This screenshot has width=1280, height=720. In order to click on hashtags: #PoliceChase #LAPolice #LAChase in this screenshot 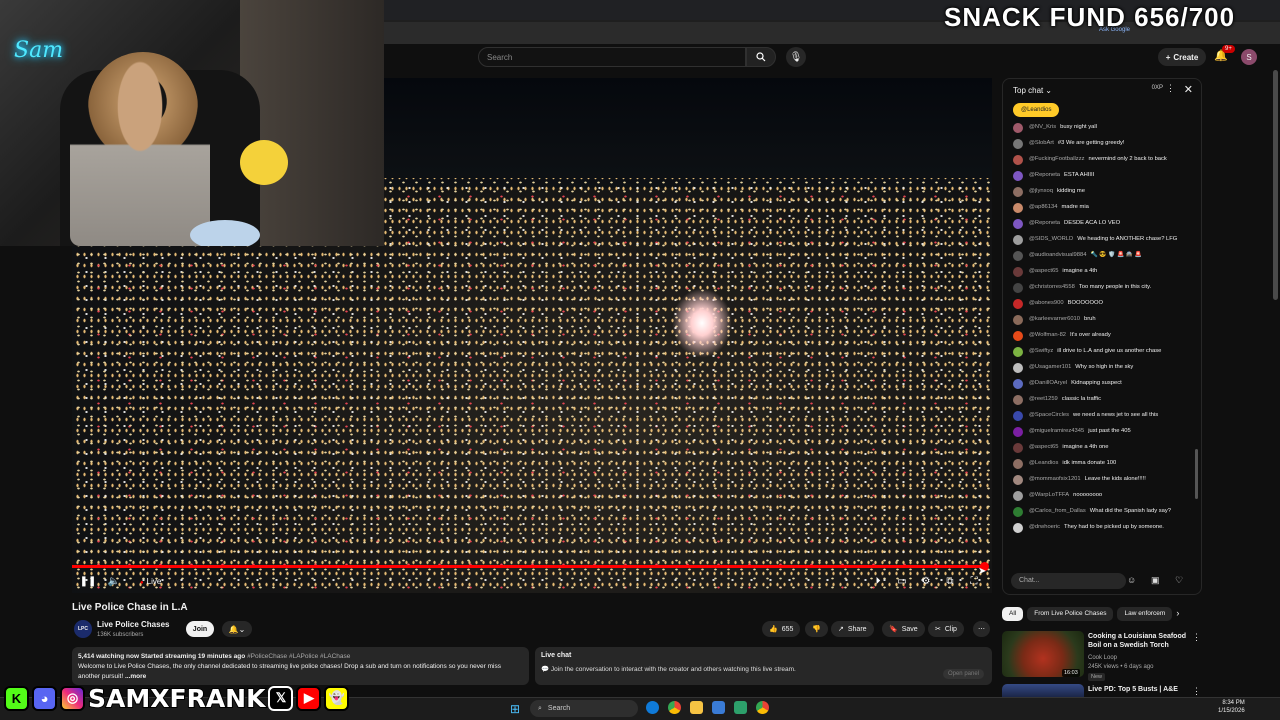, I will do `click(298, 656)`.